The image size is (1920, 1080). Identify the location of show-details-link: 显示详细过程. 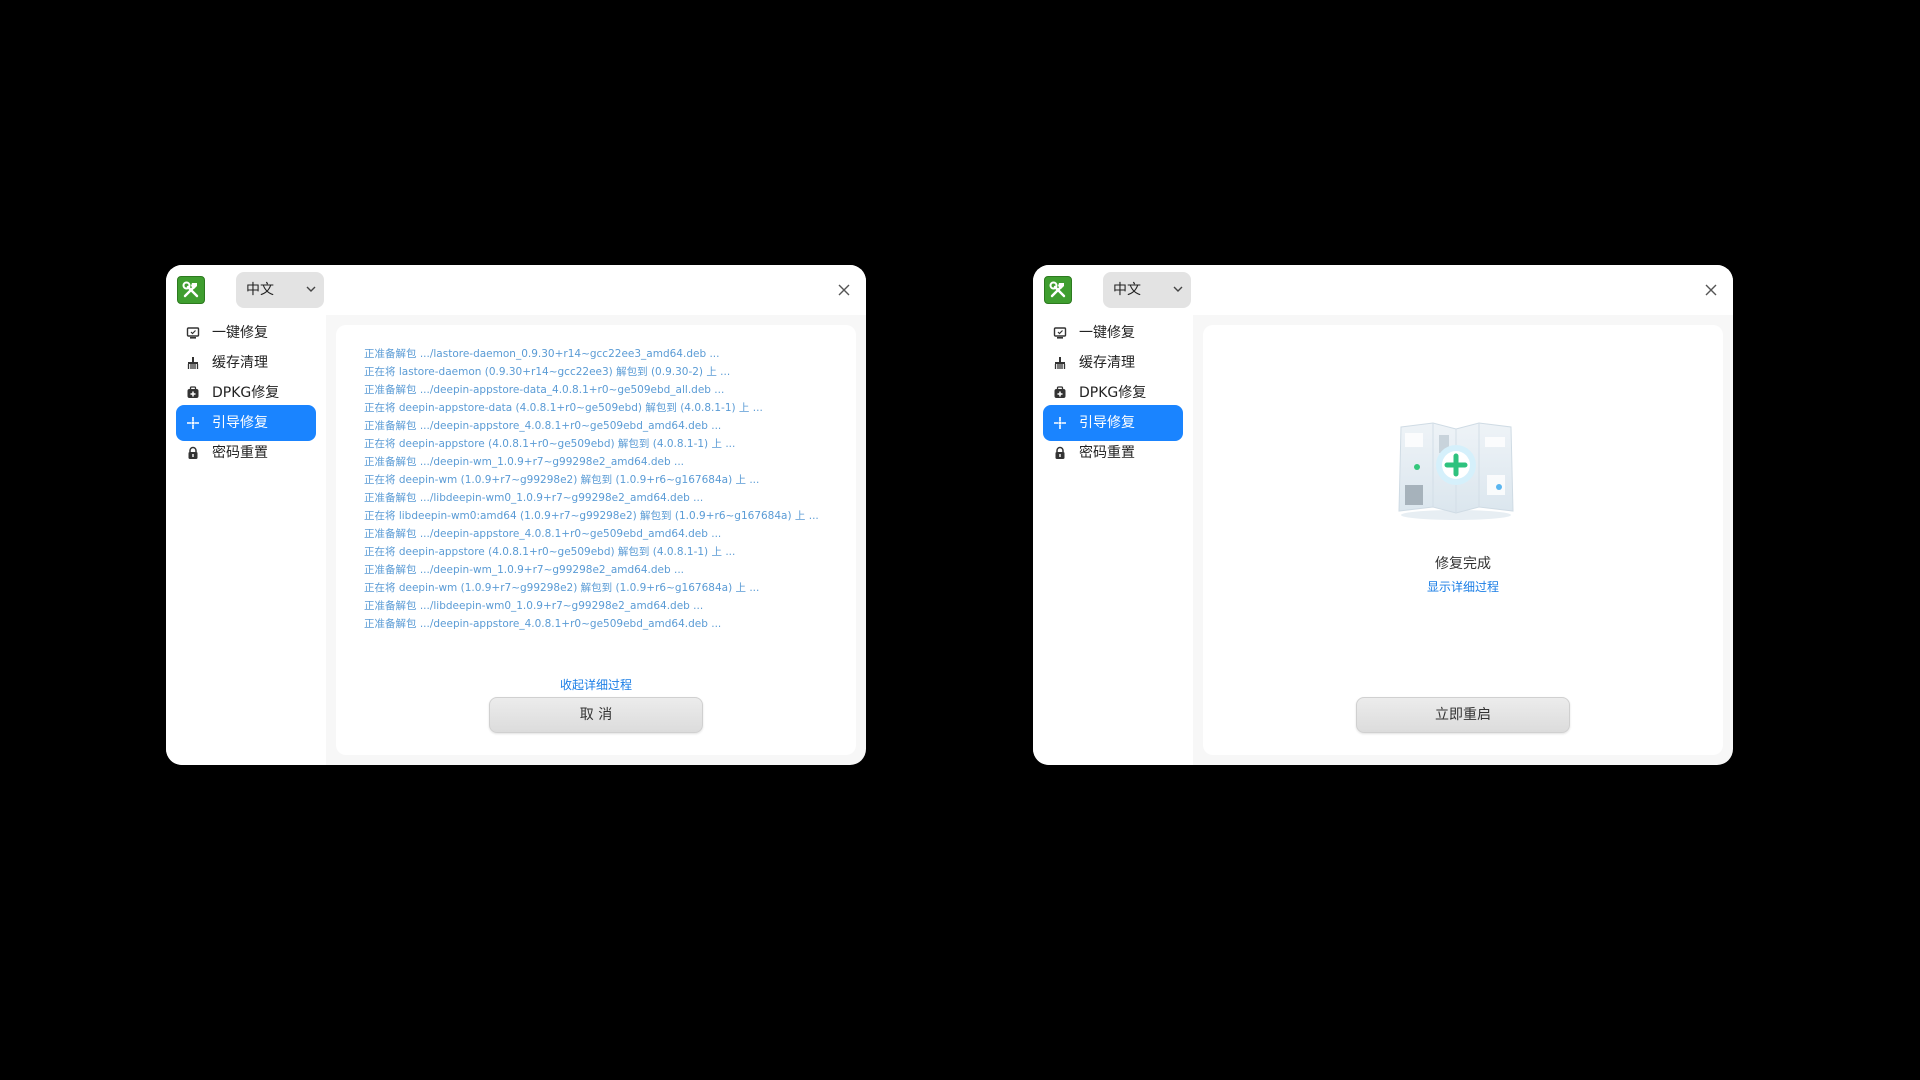
(1463, 587).